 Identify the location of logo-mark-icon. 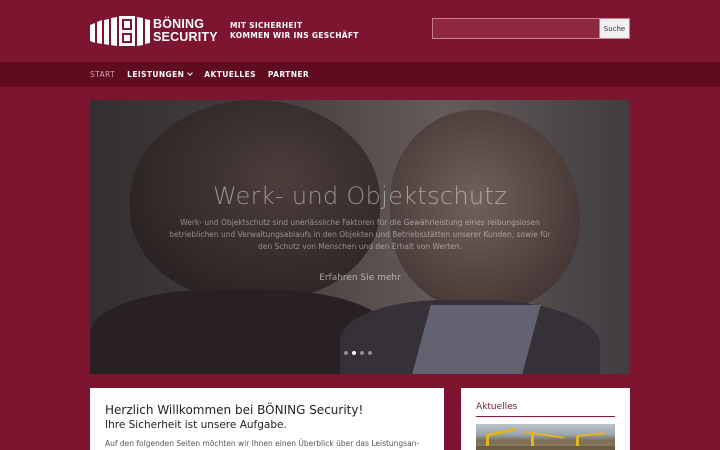
(120, 31).